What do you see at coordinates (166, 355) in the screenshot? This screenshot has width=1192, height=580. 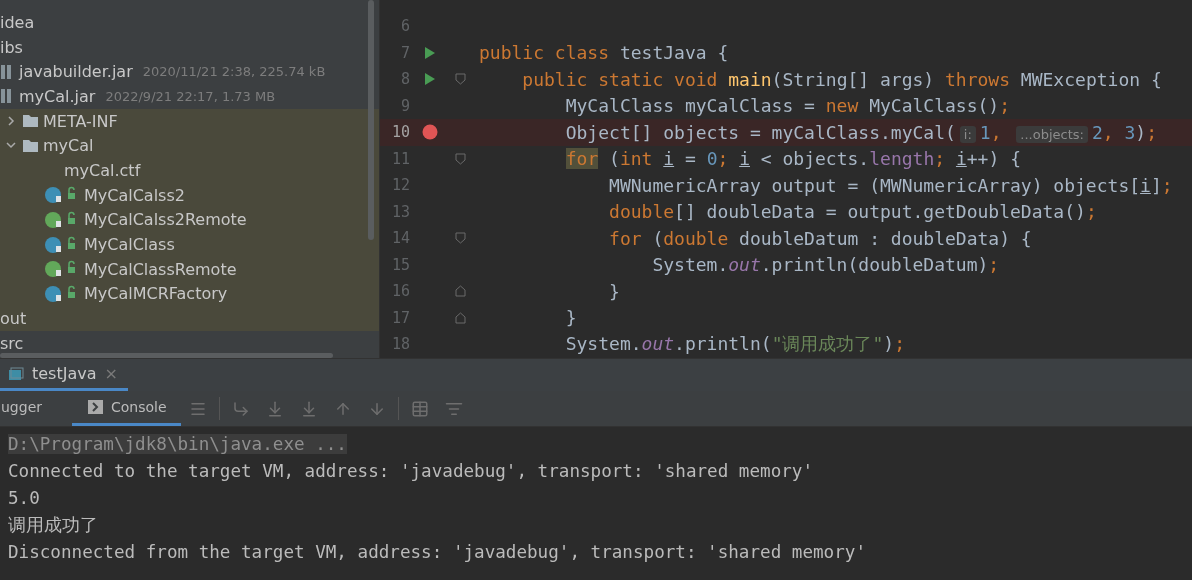 I see `horizontal-scrollbar` at bounding box center [166, 355].